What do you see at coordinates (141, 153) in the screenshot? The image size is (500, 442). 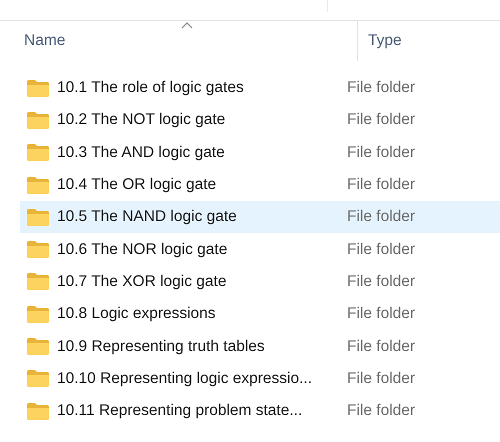 I see `folder-name: 10.3 The AND logic gate` at bounding box center [141, 153].